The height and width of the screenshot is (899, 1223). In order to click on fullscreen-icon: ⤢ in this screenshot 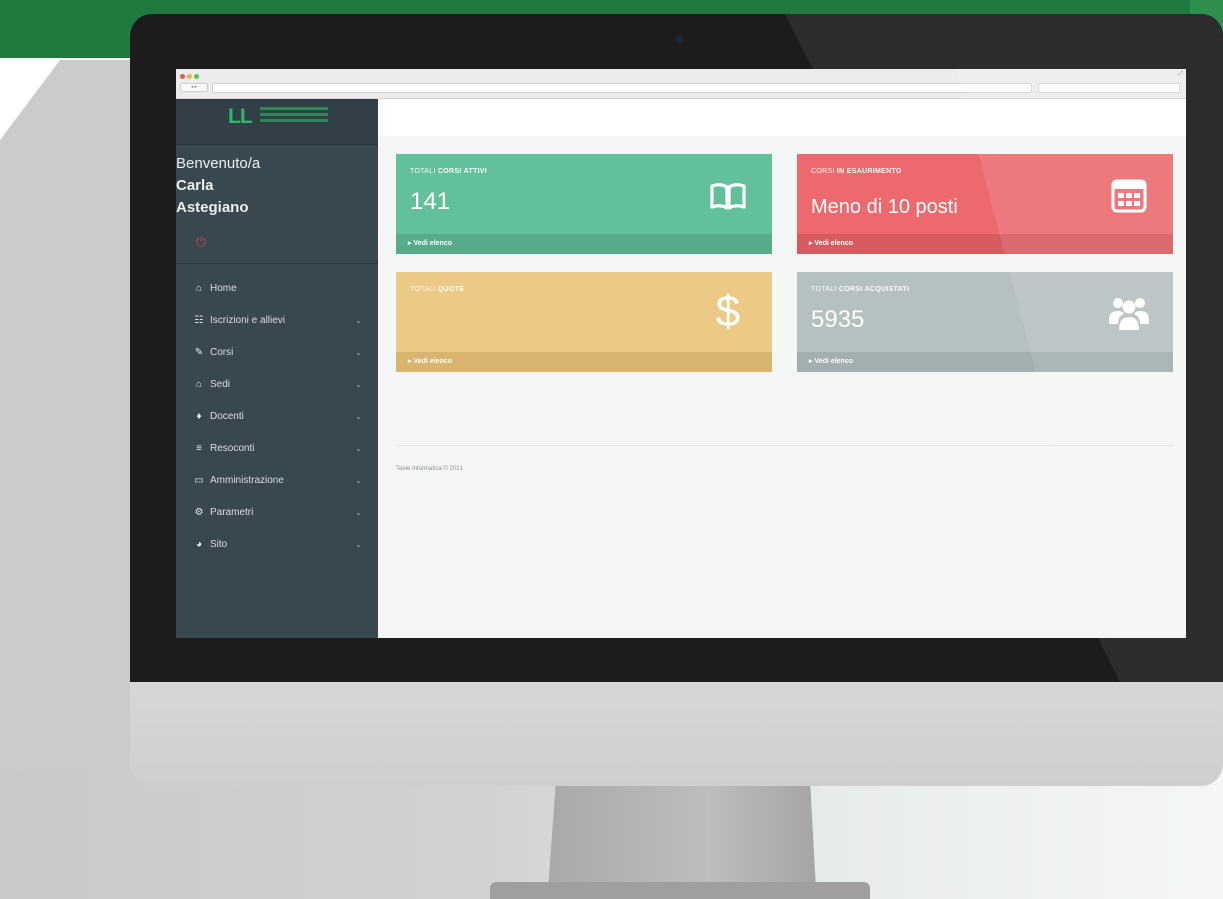, I will do `click(1180, 74)`.